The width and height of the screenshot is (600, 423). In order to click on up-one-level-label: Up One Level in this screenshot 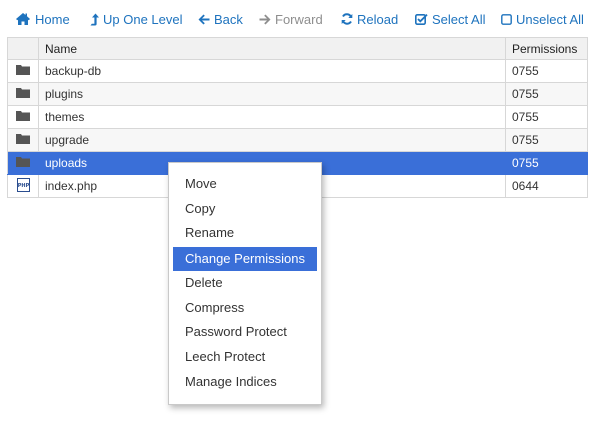, I will do `click(143, 19)`.